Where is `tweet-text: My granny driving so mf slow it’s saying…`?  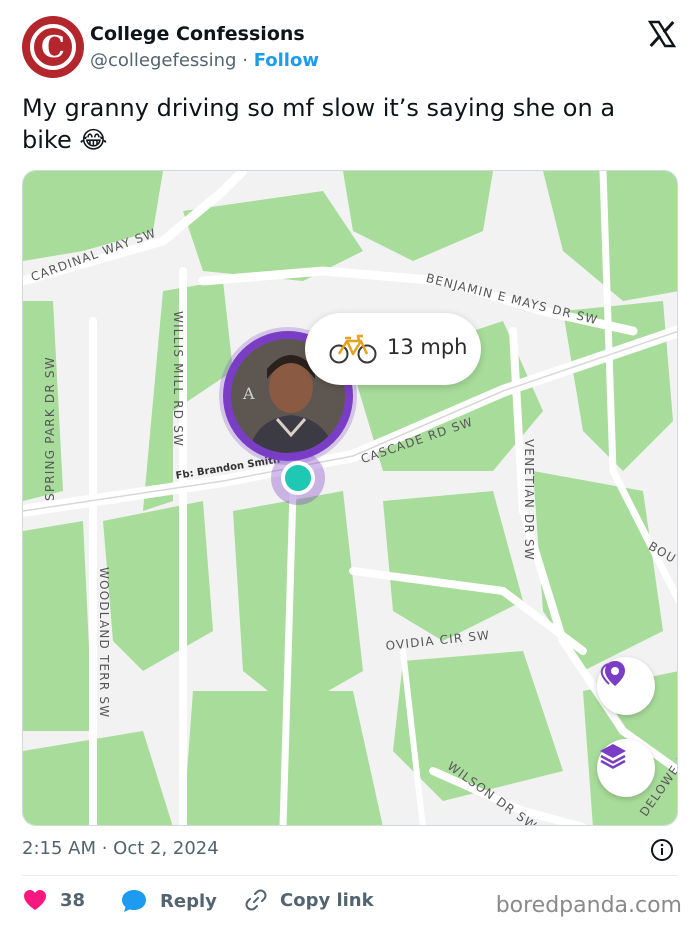 tweet-text: My granny driving so mf slow it’s saying… is located at coordinates (347, 124).